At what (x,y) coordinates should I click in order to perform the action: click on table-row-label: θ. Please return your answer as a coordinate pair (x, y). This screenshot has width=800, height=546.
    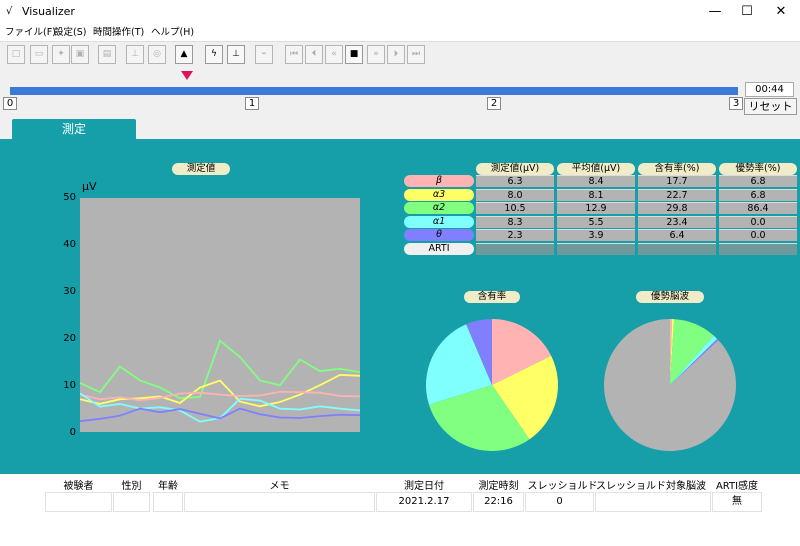
    Looking at the image, I should click on (439, 235).